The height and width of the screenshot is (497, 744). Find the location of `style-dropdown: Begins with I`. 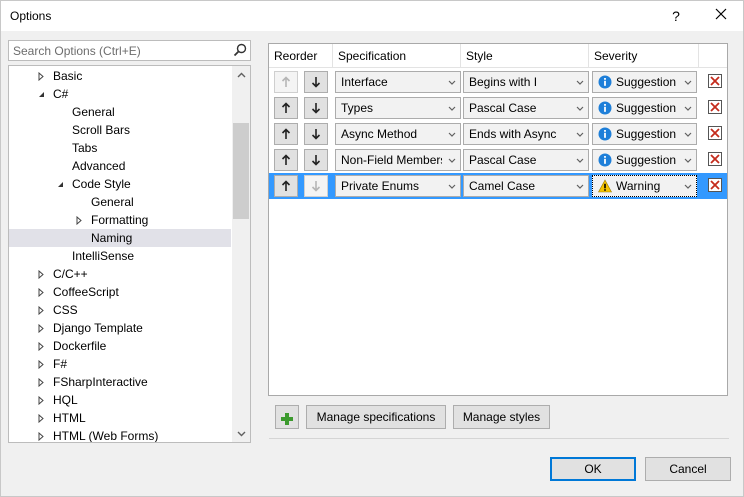

style-dropdown: Begins with I is located at coordinates (526, 82).